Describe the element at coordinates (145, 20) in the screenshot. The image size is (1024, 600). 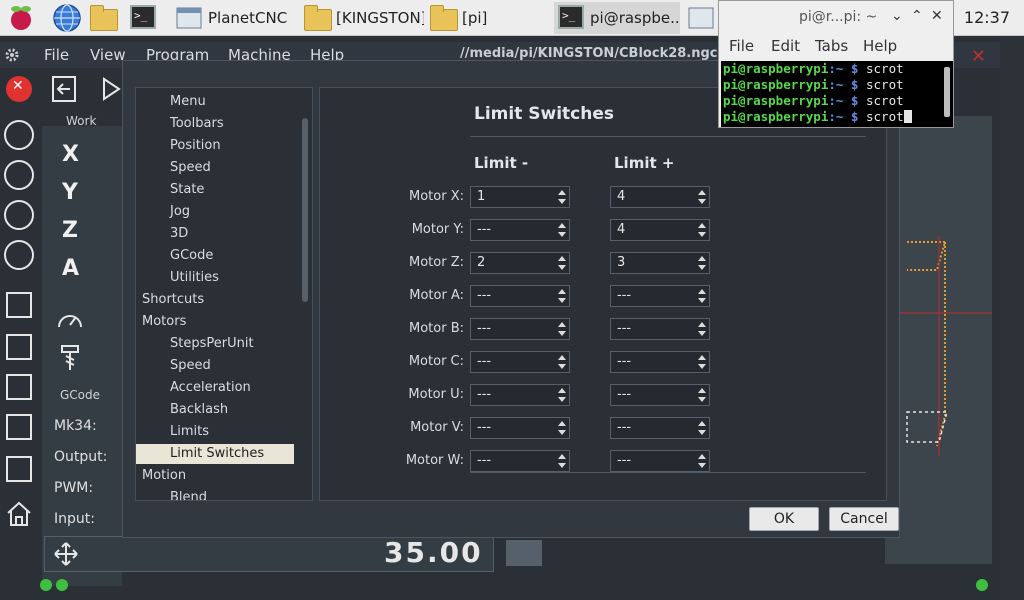
I see `terminal-launcher-icon: >_` at that location.